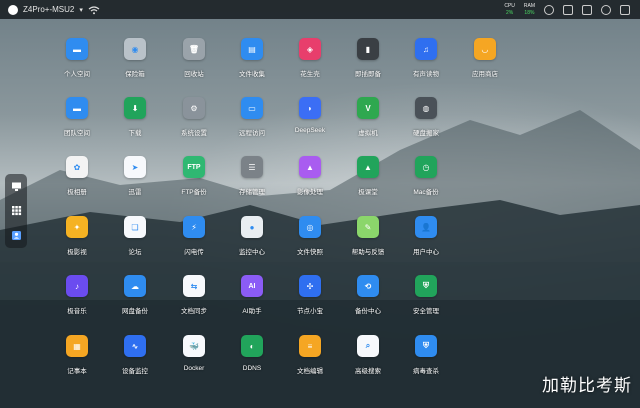 This screenshot has height=408, width=640. I want to click on grid-icon, so click(16, 210).